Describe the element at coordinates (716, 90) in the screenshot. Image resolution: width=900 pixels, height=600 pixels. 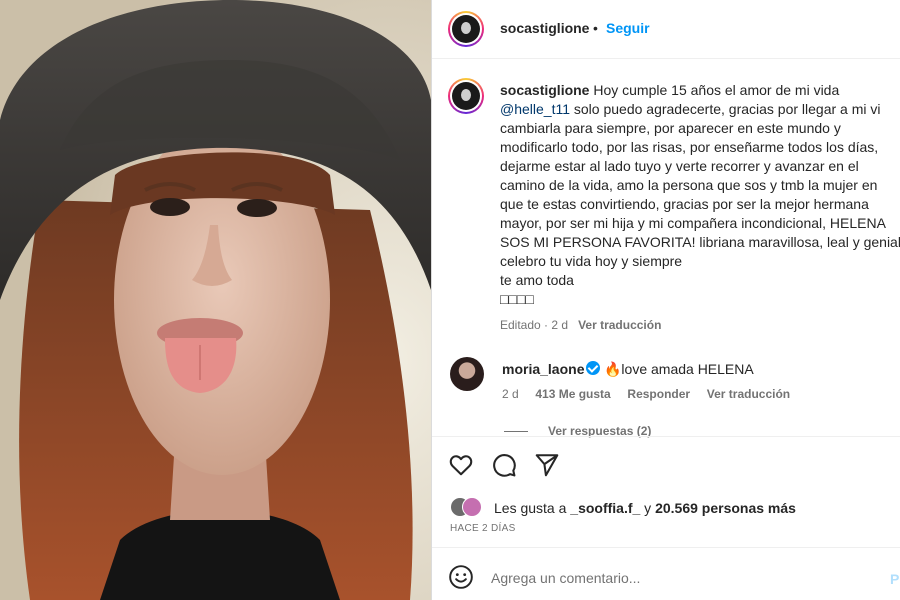
I see `caption-line: Hoy cumple 15 años el amor de mi vida` at that location.